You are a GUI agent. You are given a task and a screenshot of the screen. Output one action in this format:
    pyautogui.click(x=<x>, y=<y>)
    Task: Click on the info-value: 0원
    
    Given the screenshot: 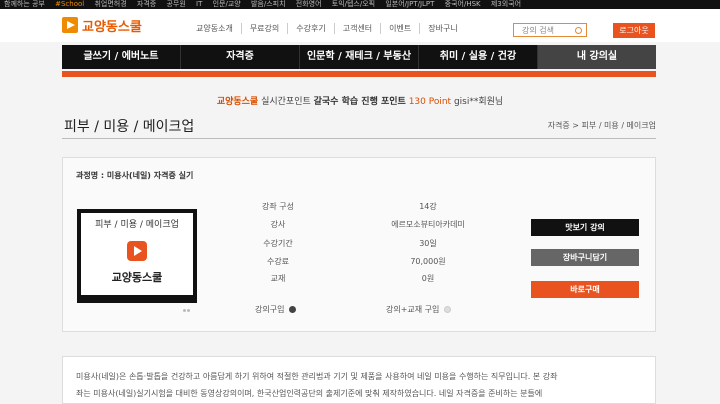 What is the action you would take?
    pyautogui.click(x=428, y=278)
    